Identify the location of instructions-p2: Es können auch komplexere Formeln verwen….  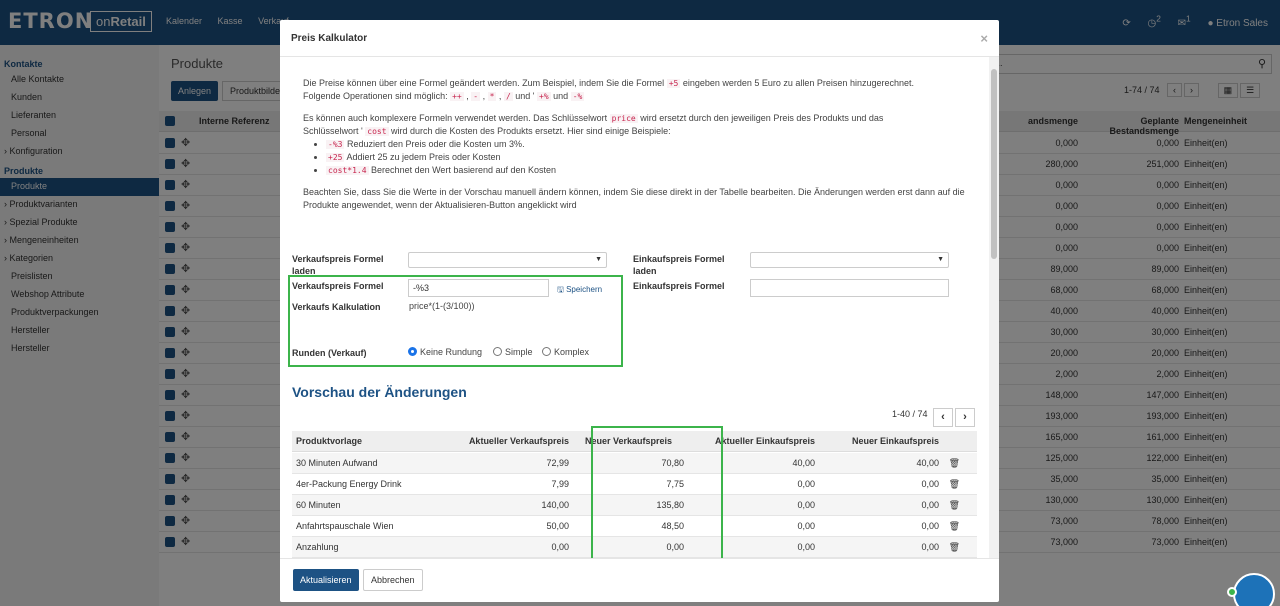
(593, 124).